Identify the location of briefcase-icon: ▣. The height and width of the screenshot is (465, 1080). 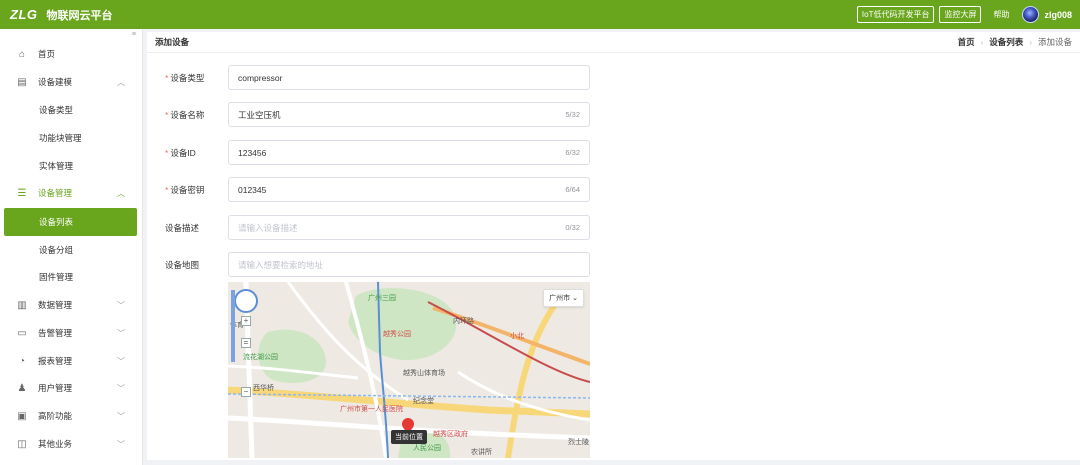
(22, 416).